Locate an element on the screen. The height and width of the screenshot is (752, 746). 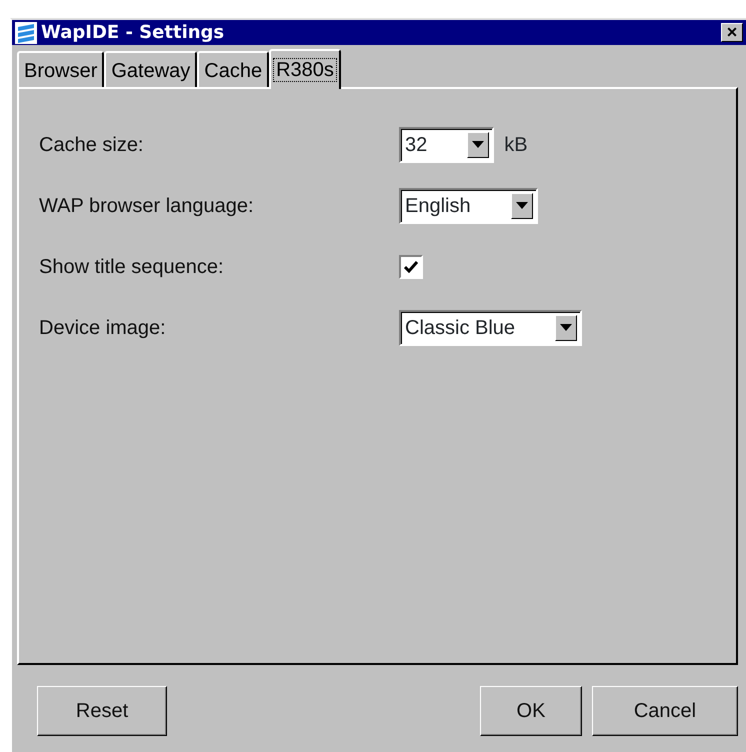
setting-label: Show title sequence: is located at coordinates (132, 267).